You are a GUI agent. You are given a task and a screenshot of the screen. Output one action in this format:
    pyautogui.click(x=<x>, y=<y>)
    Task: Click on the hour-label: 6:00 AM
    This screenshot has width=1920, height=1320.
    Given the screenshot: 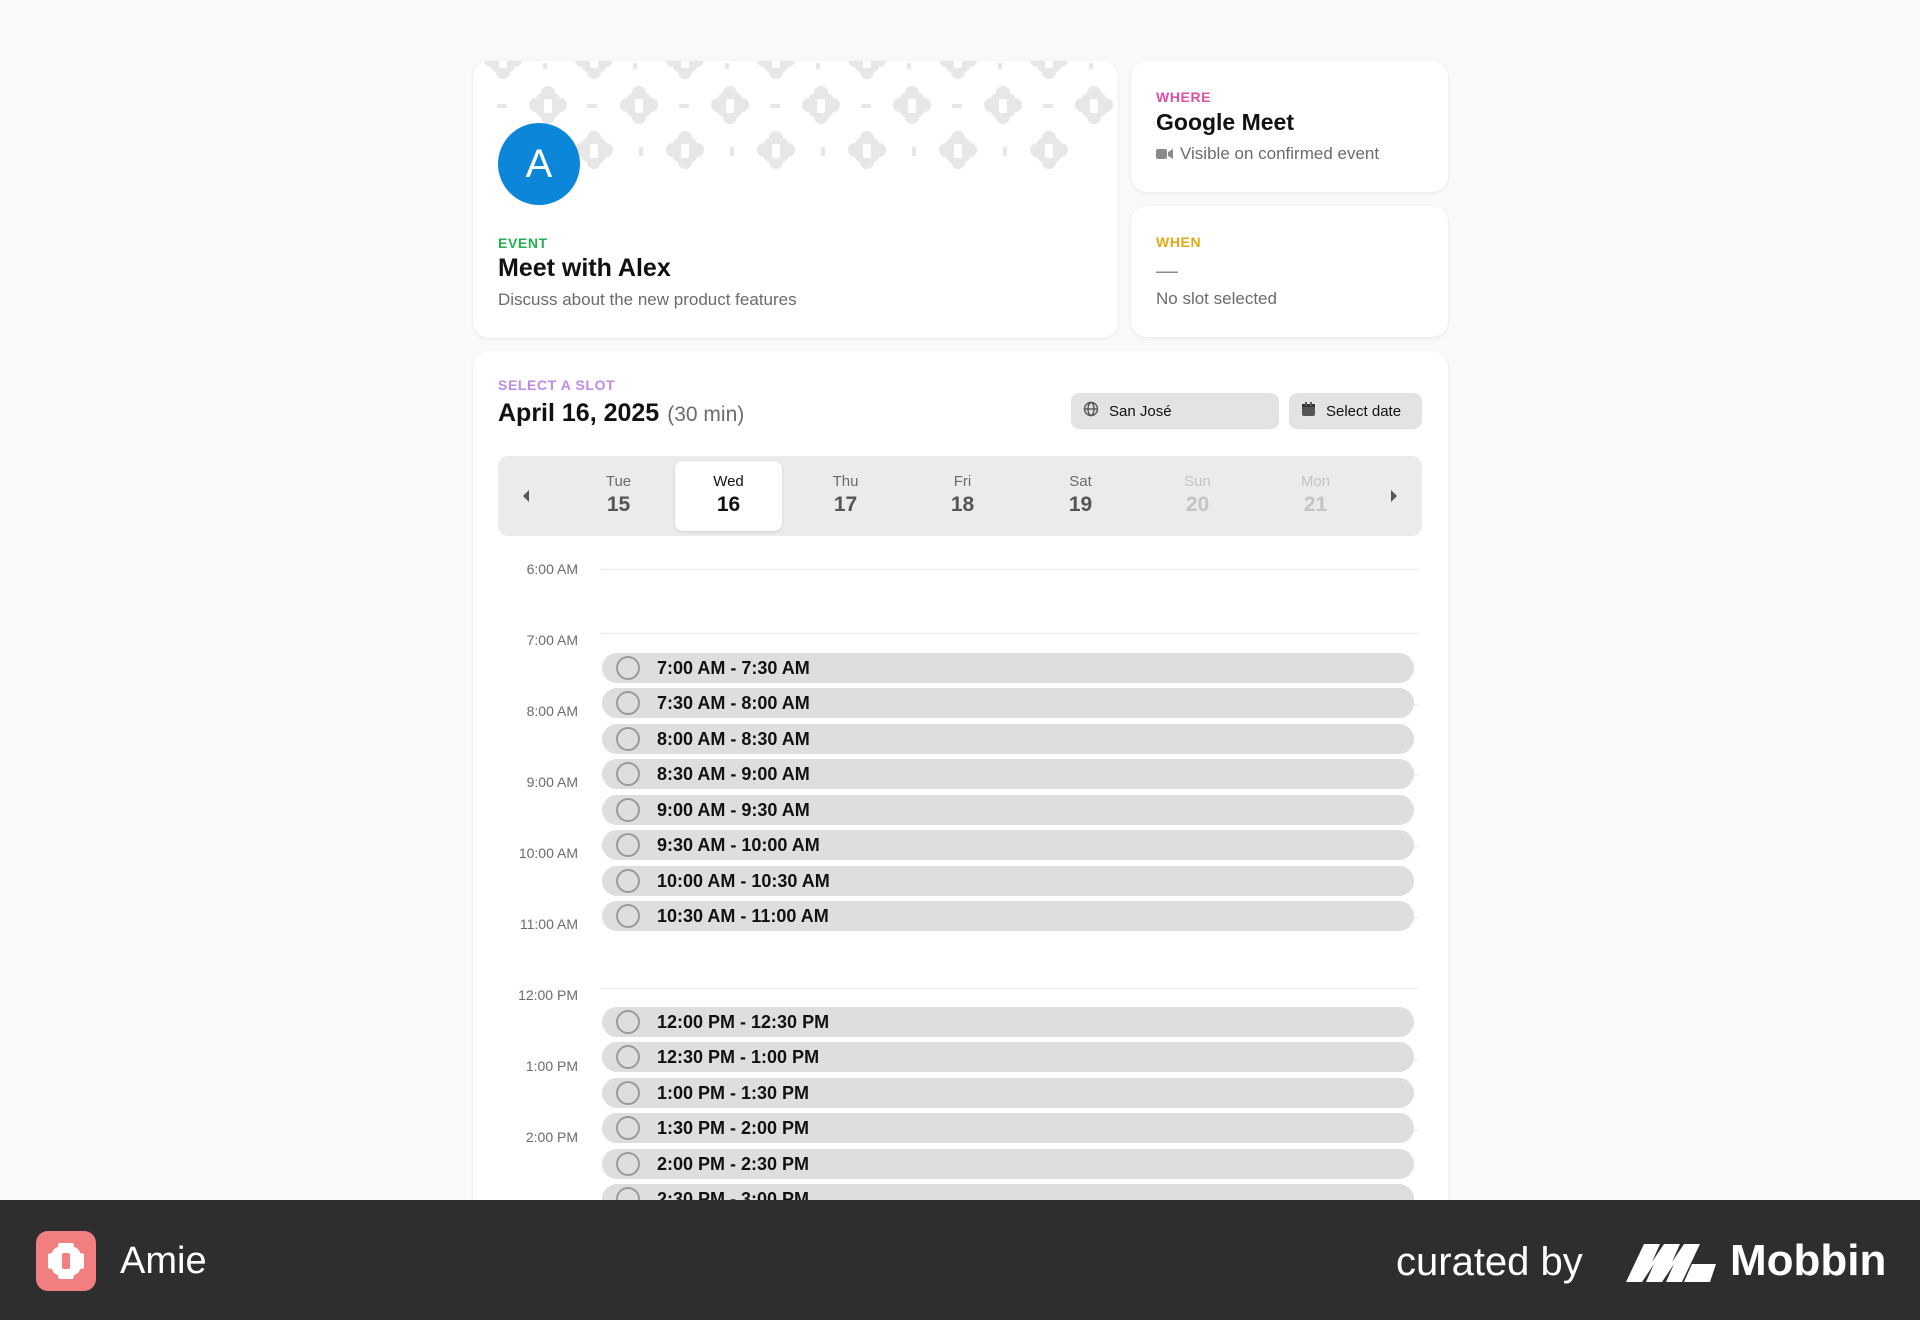 What is the action you would take?
    pyautogui.click(x=552, y=569)
    